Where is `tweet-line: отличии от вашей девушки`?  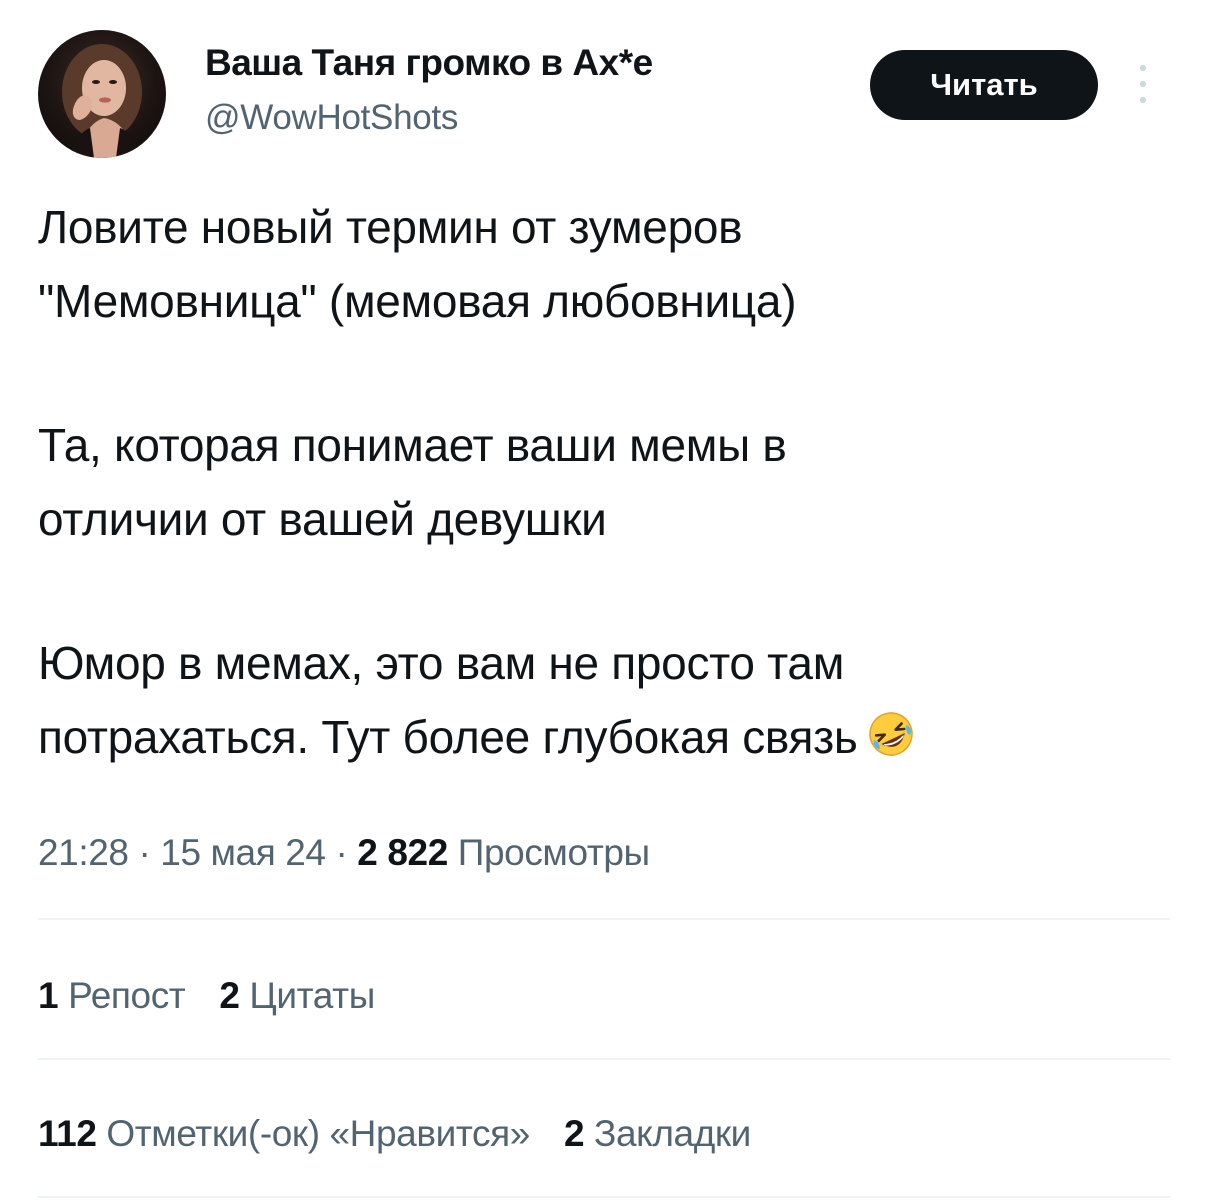 tweet-line: отличии от вашей девушки is located at coordinates (322, 519).